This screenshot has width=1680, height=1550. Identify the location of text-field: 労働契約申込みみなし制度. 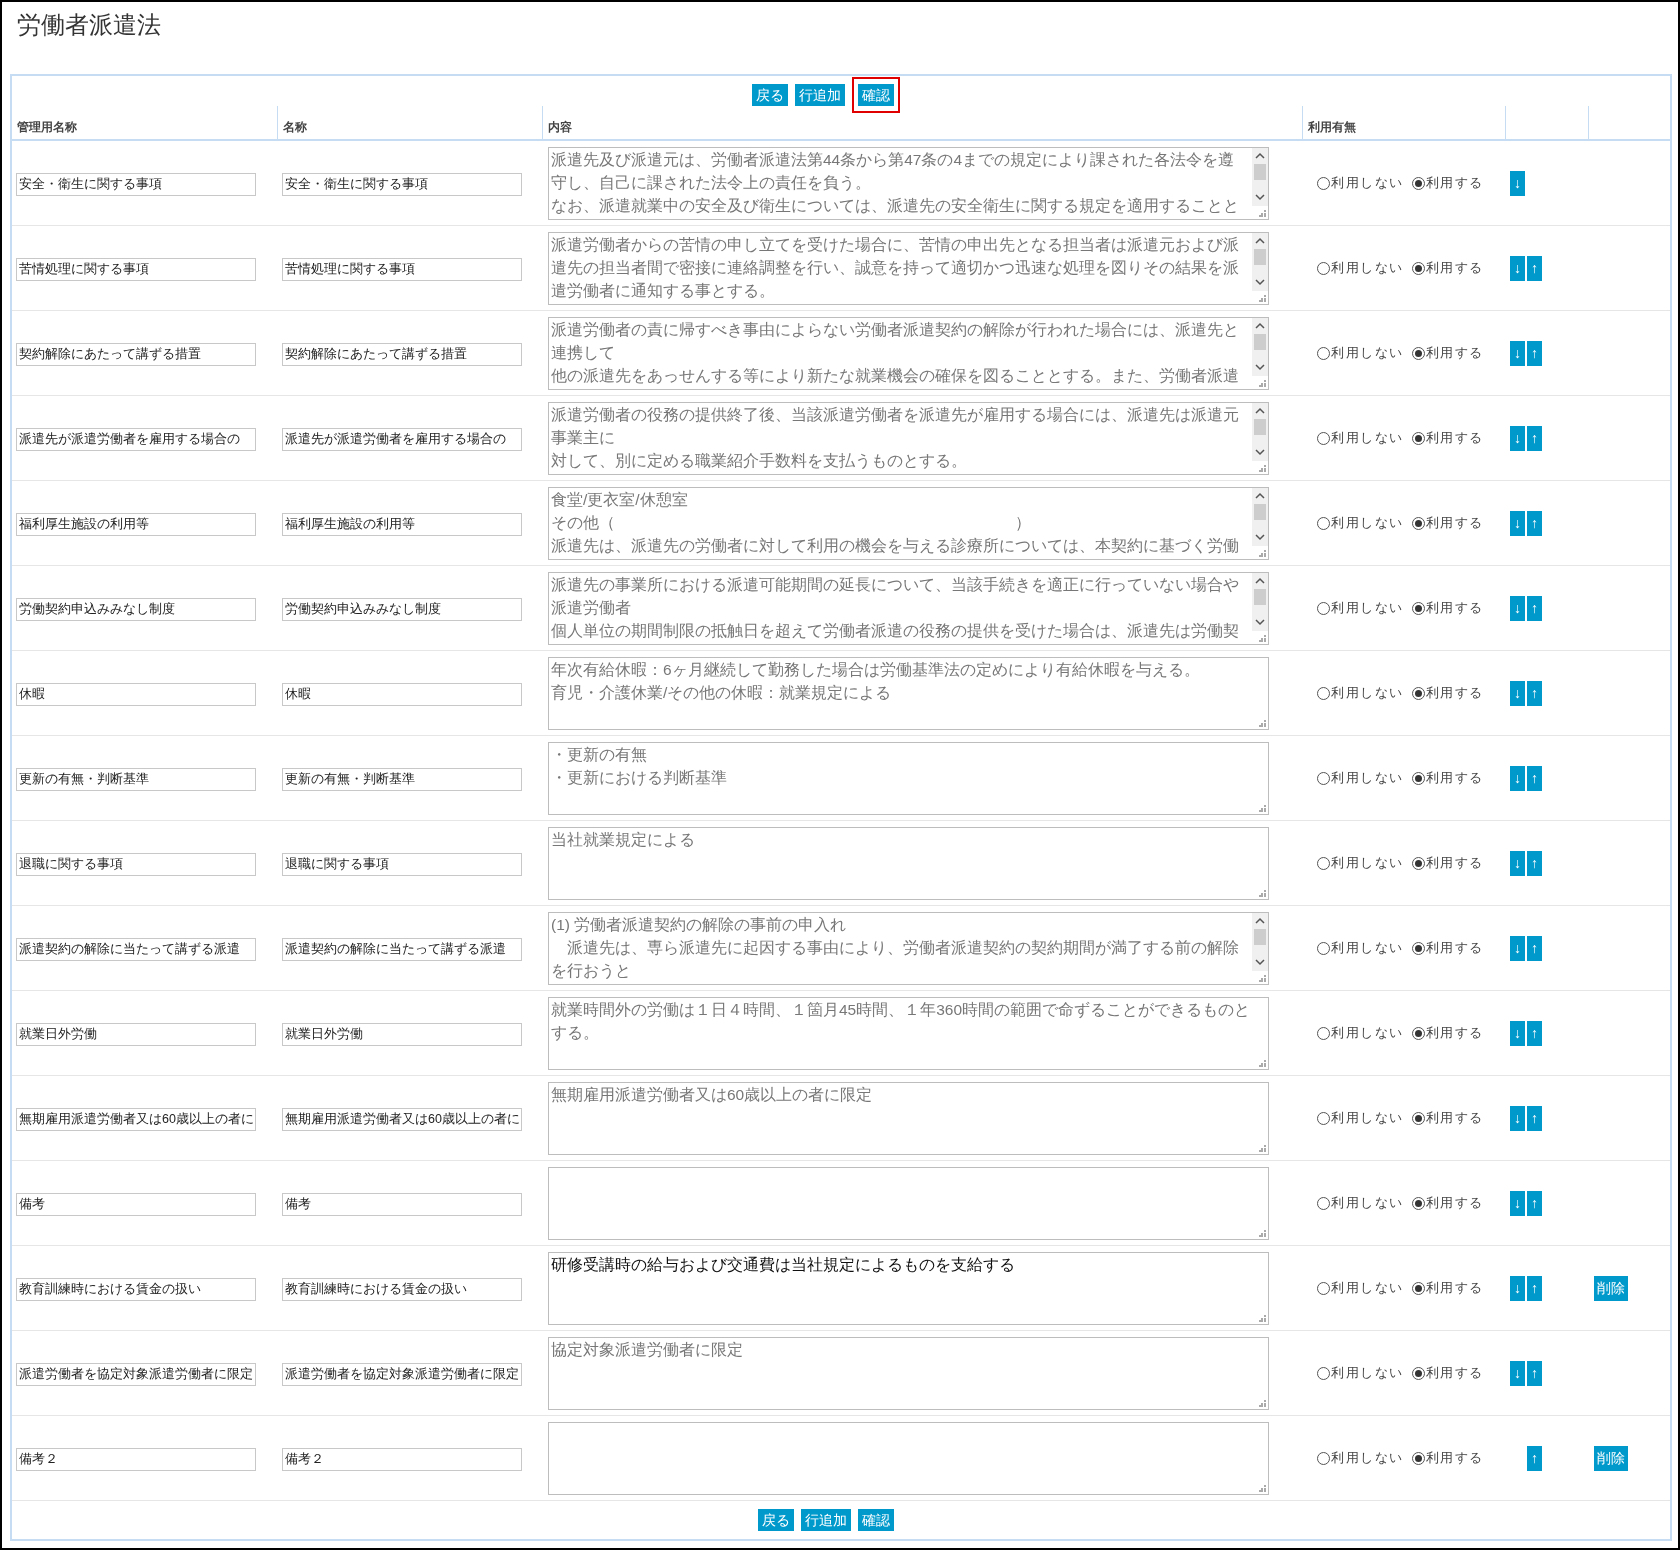
(136, 609).